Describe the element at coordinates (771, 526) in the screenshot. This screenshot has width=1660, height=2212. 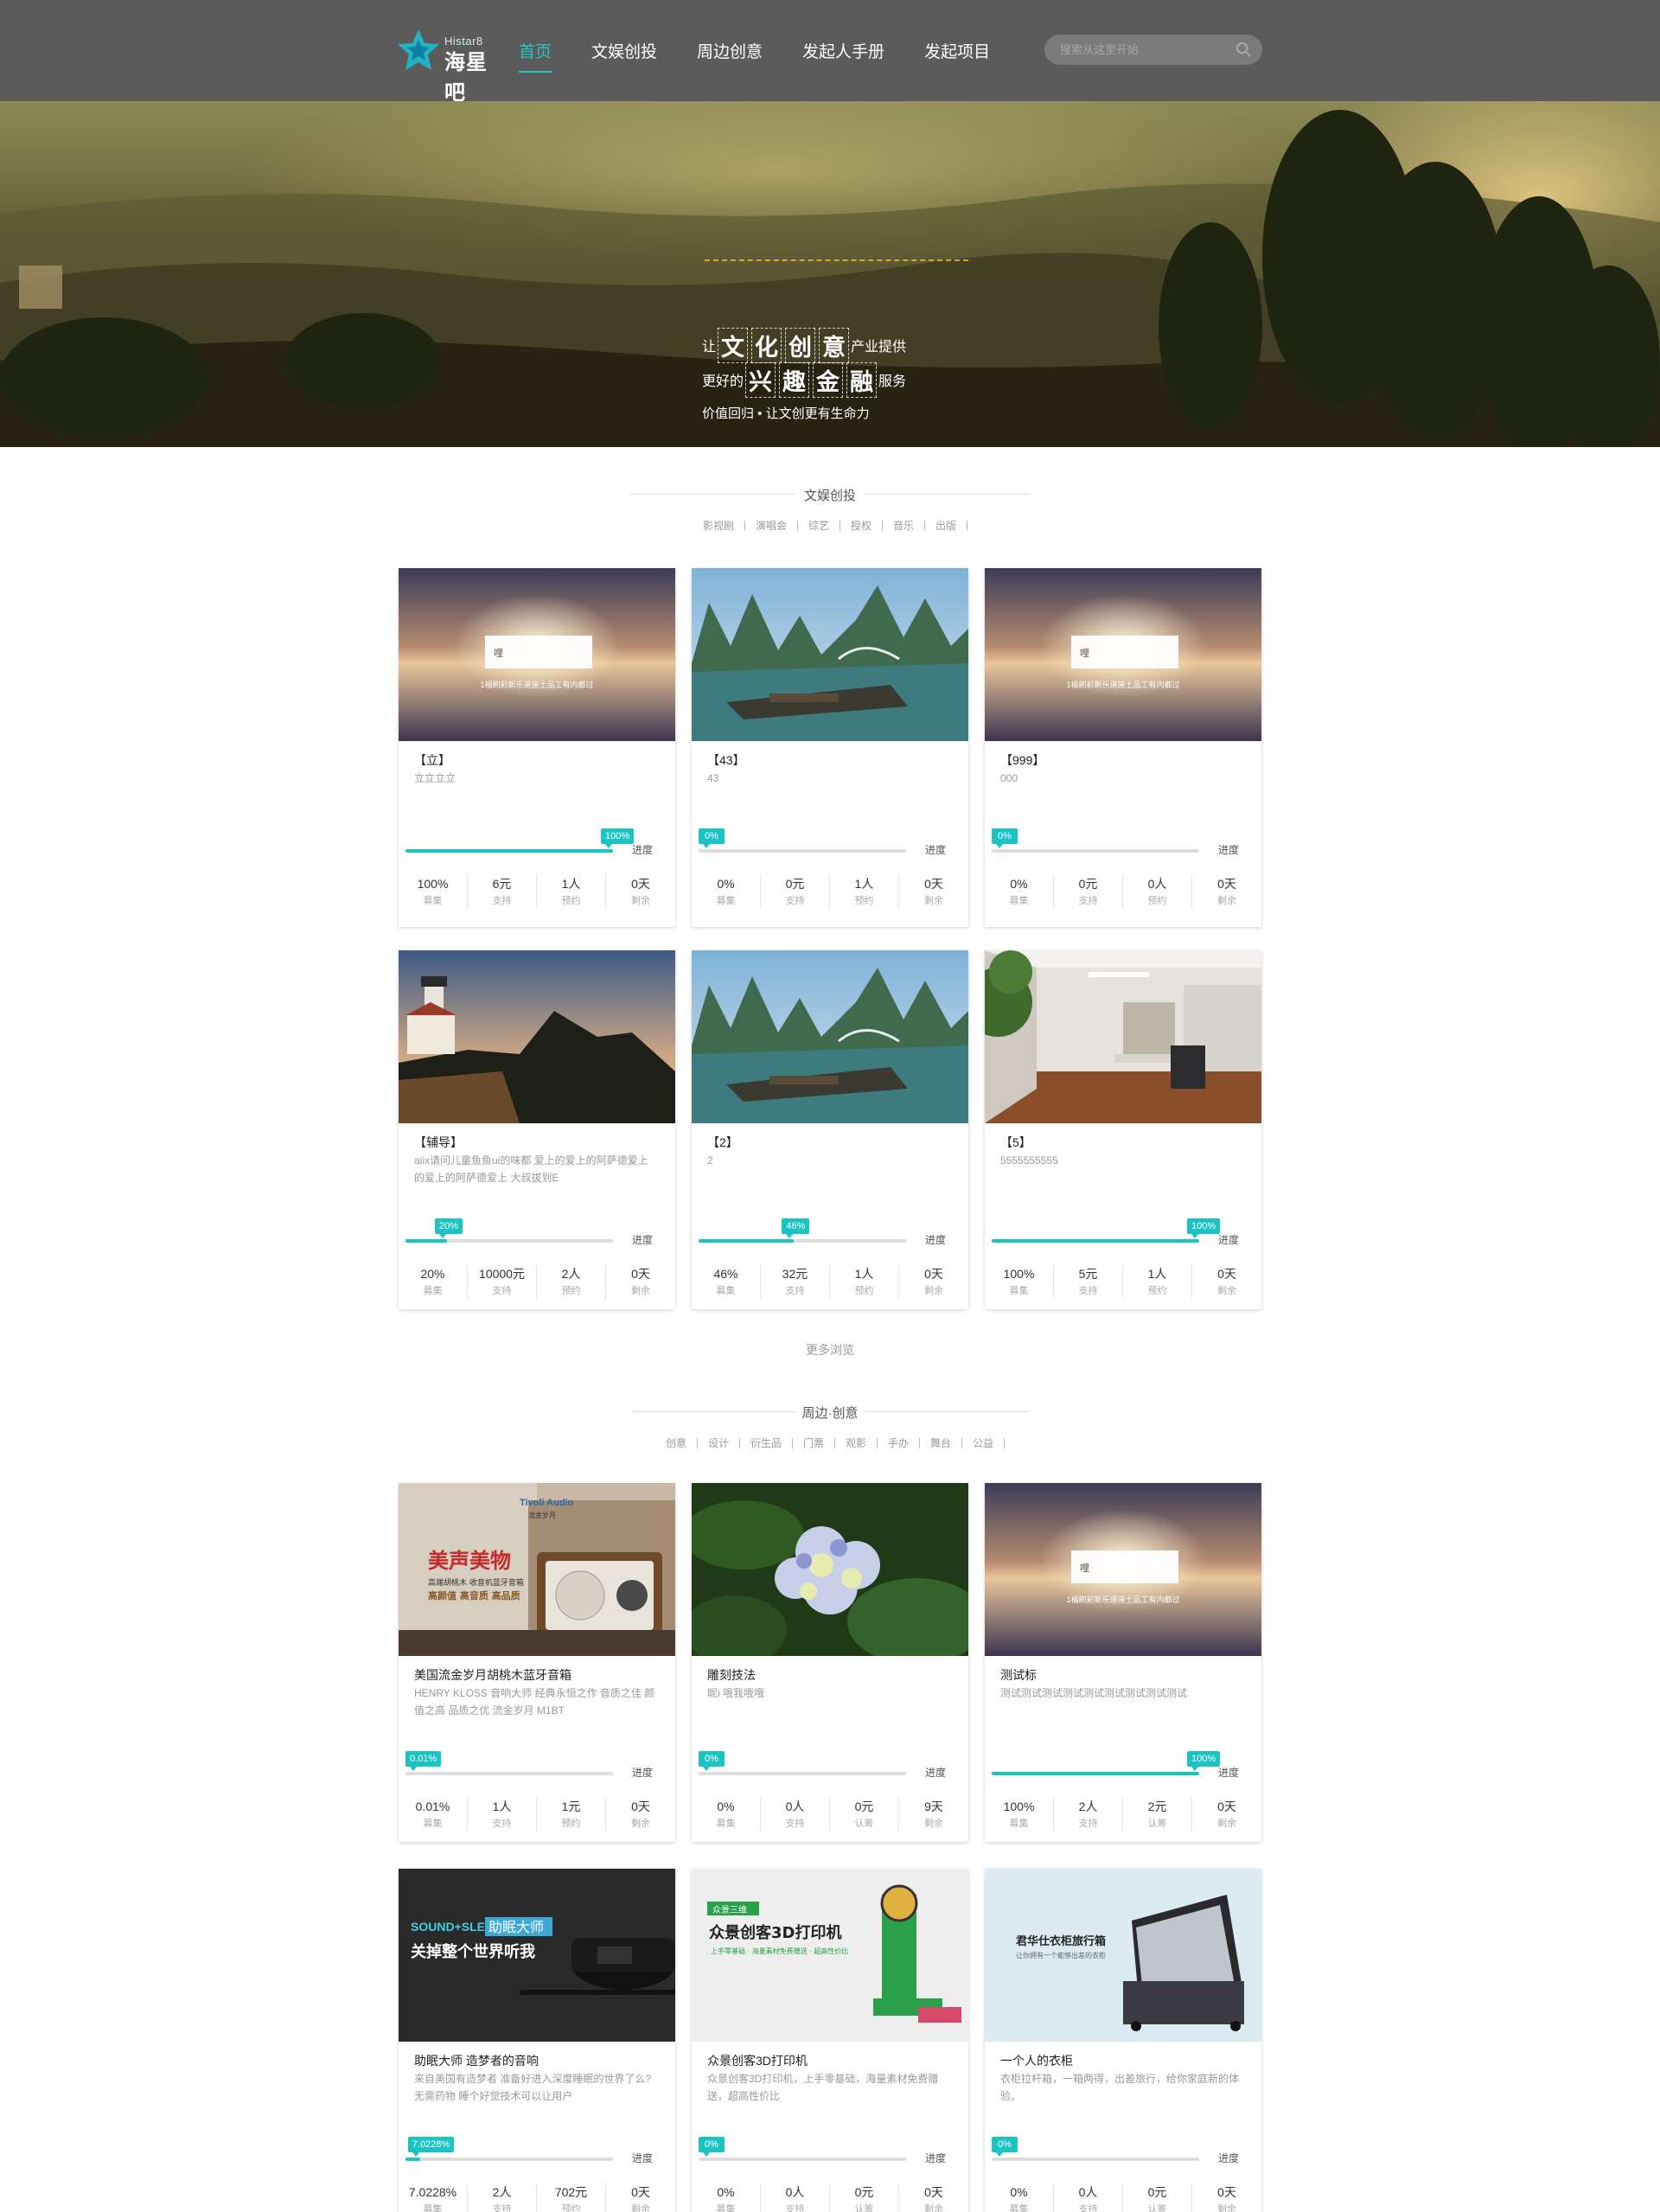
I see `category-tab: 演唱会` at that location.